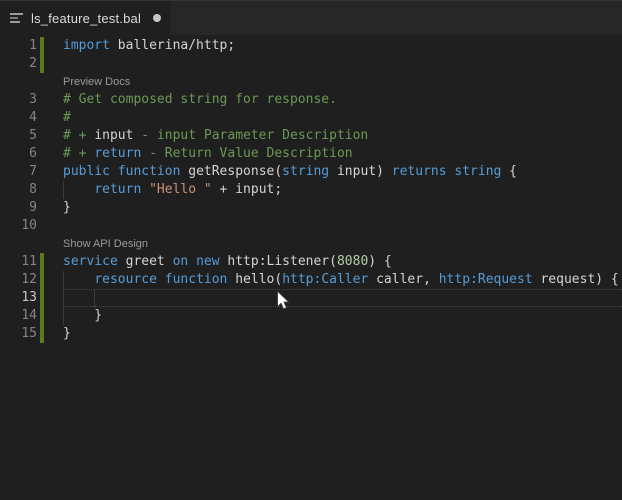 This screenshot has width=622, height=500. Describe the element at coordinates (17, 18) in the screenshot. I see `file-list-icon` at that location.